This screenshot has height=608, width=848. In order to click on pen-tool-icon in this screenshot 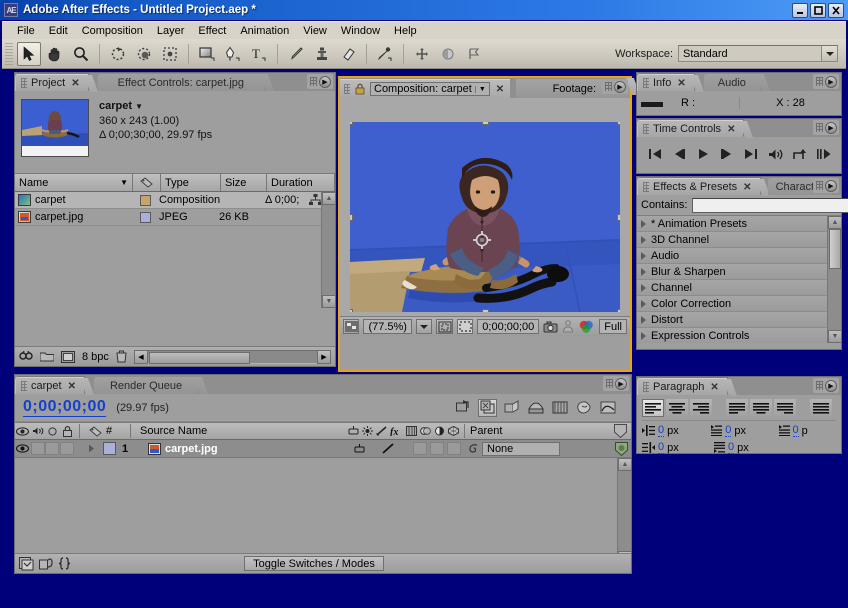, I will do `click(233, 54)`.